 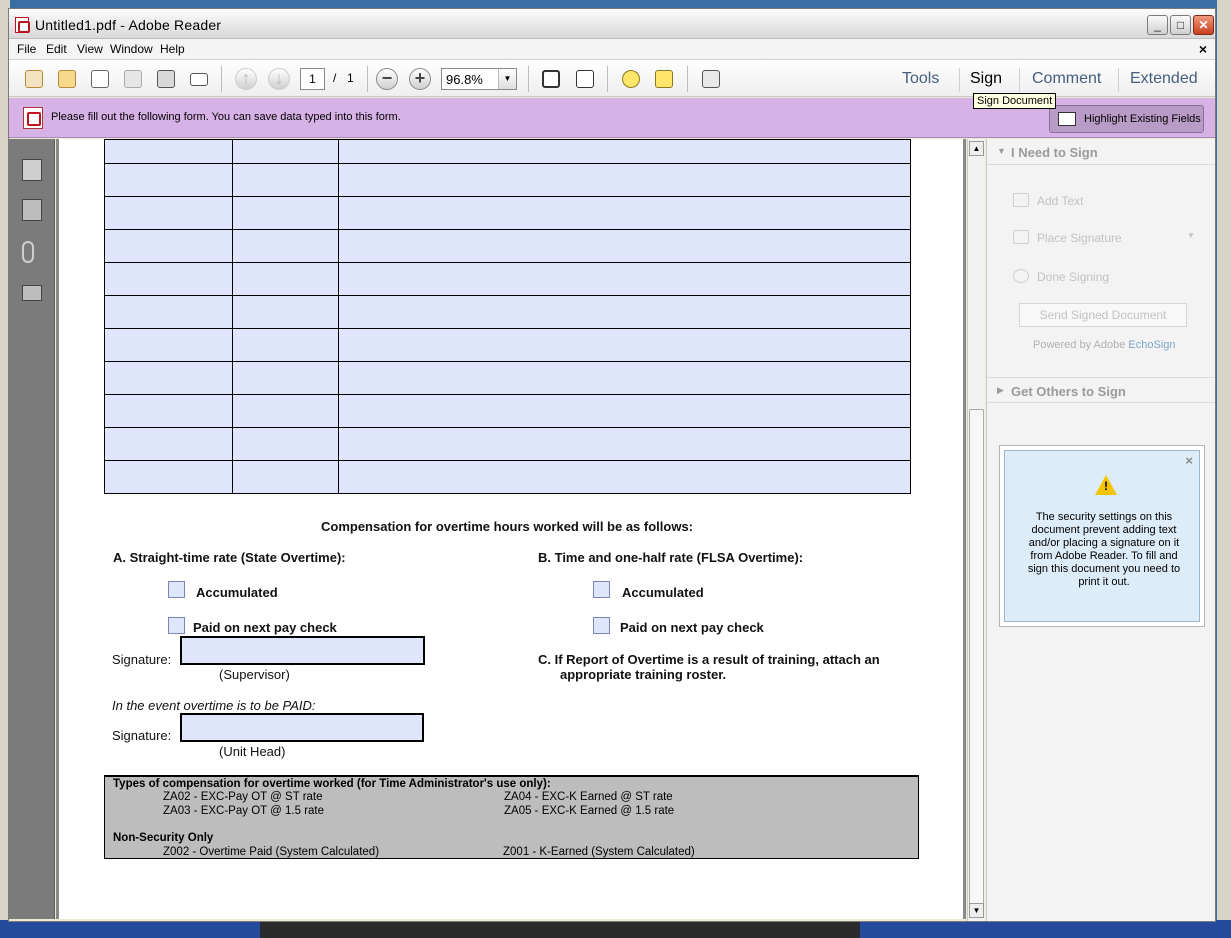 What do you see at coordinates (1021, 200) in the screenshot?
I see `add-text-icon` at bounding box center [1021, 200].